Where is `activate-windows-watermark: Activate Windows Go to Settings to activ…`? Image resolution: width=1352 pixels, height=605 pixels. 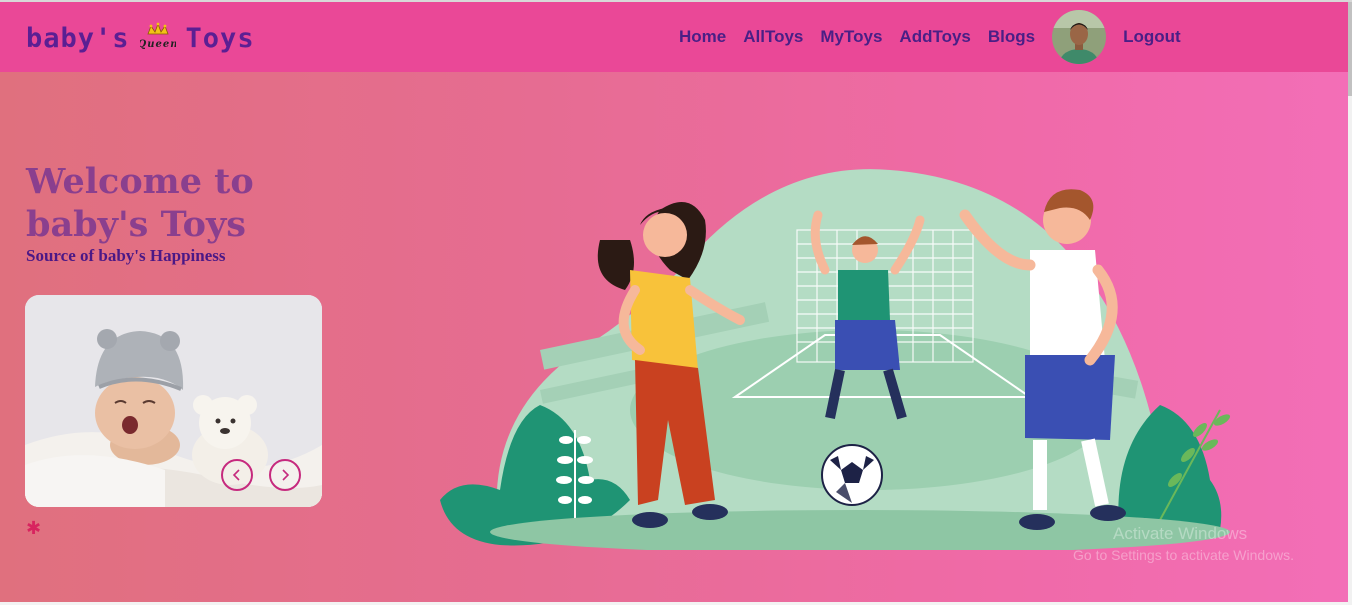 activate-windows-watermark: Activate Windows Go to Settings to activ… is located at coordinates (1183, 543).